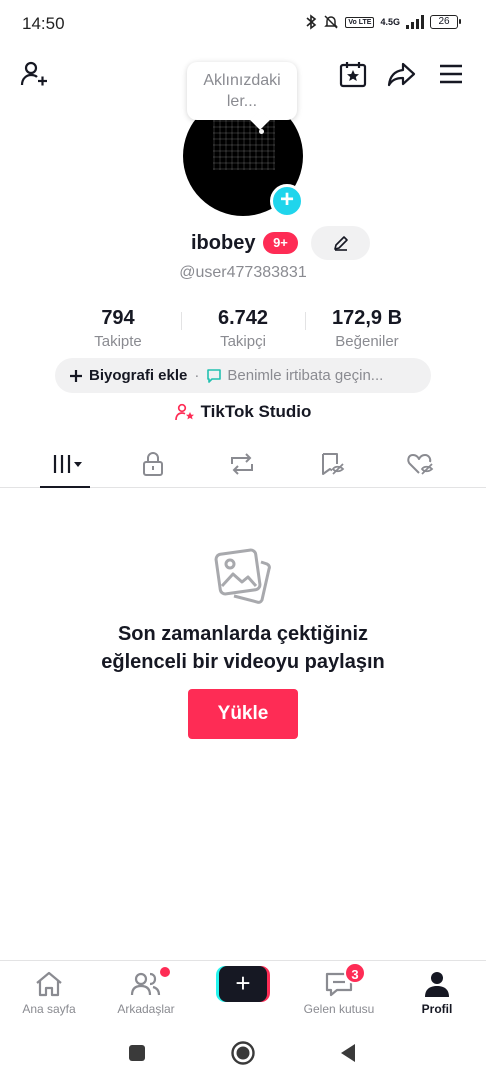 This screenshot has width=486, height=1080. I want to click on back-button, so click(348, 1053).